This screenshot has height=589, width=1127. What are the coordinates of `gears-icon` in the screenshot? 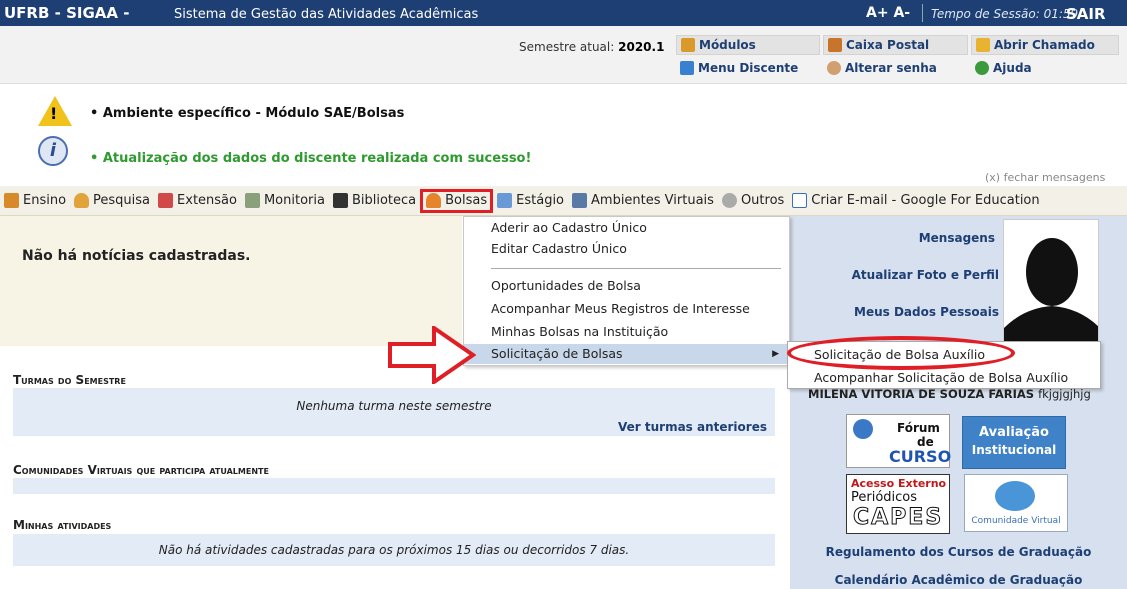 It's located at (729, 200).